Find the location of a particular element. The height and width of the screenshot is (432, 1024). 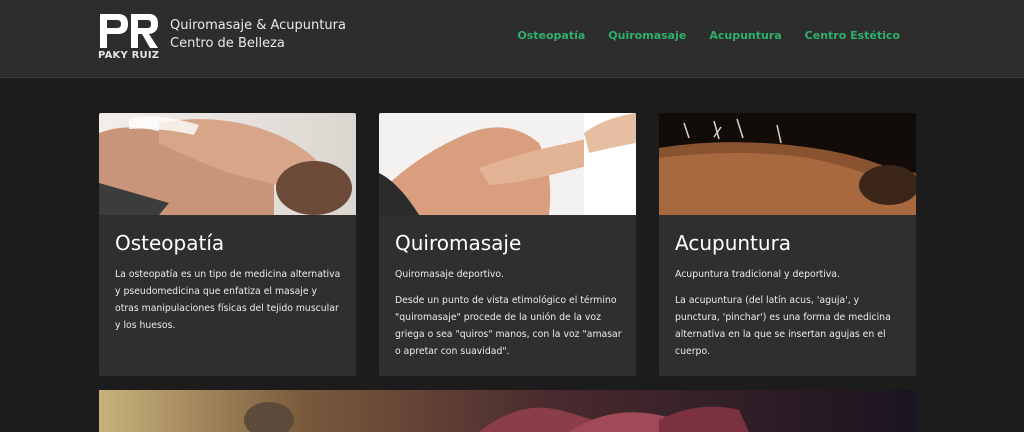

logo: PAKY RUIZ is located at coordinates (129, 38).